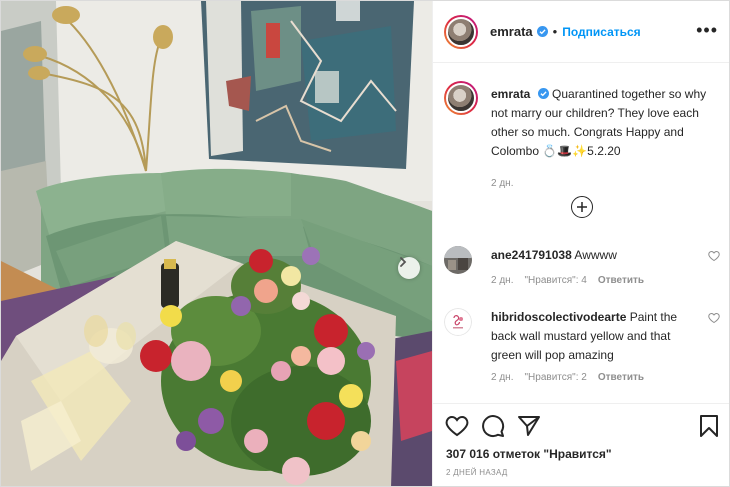 Image resolution: width=730 pixels, height=487 pixels. I want to click on post-header: emrata • Подписаться •••, so click(581, 32).